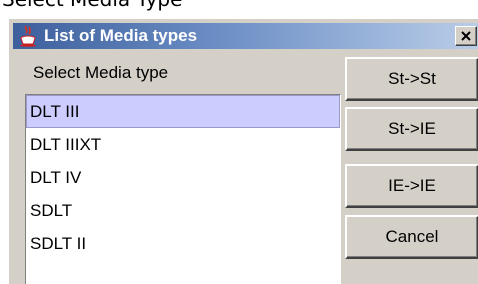 This screenshot has height=284, width=478. What do you see at coordinates (411, 129) in the screenshot?
I see `st-to-ie-button: St->IE` at bounding box center [411, 129].